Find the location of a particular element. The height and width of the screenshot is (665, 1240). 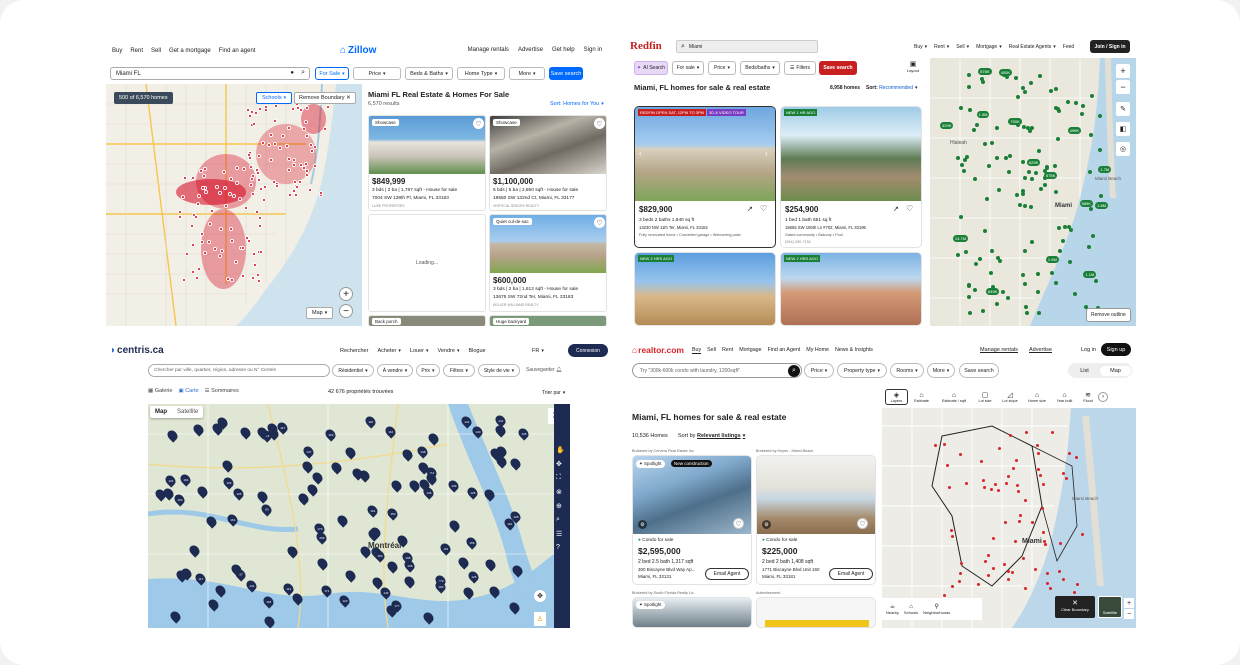

filter-property-type: Property type is located at coordinates (862, 370).